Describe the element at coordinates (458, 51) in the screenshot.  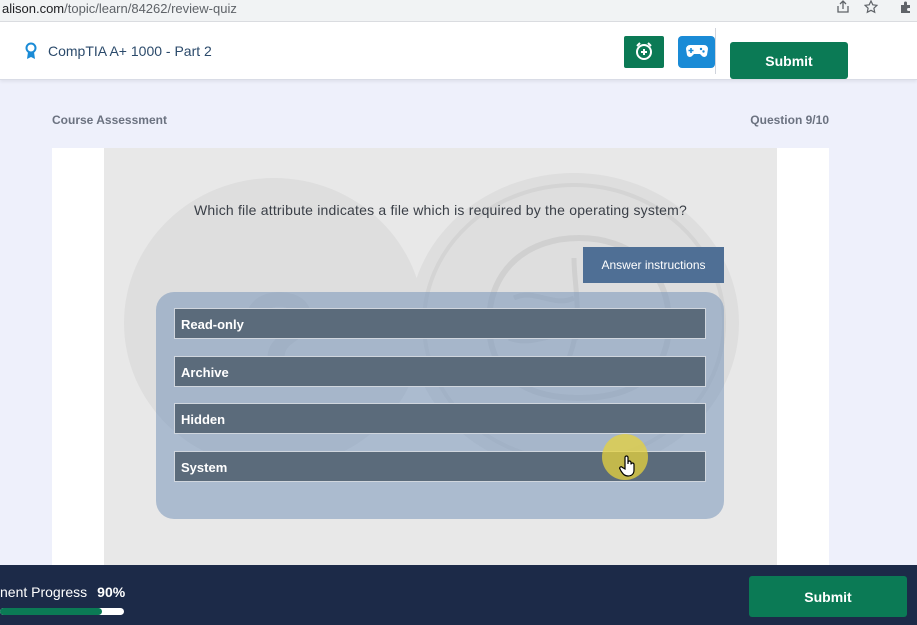
I see `app-header: CompTIA A+ 1000 - Part 2 Submit` at that location.